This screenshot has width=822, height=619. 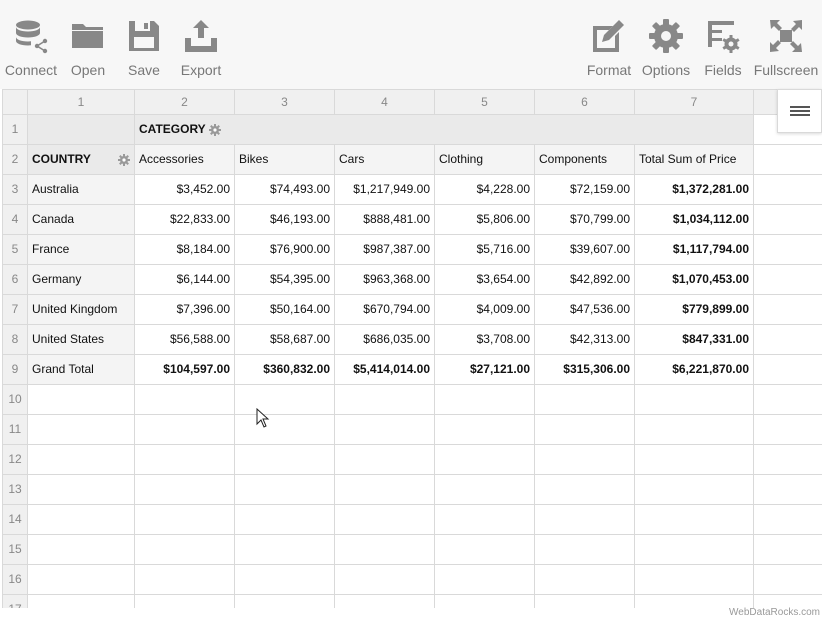 What do you see at coordinates (585, 190) in the screenshot?
I see `value-cell: $72,159.00` at bounding box center [585, 190].